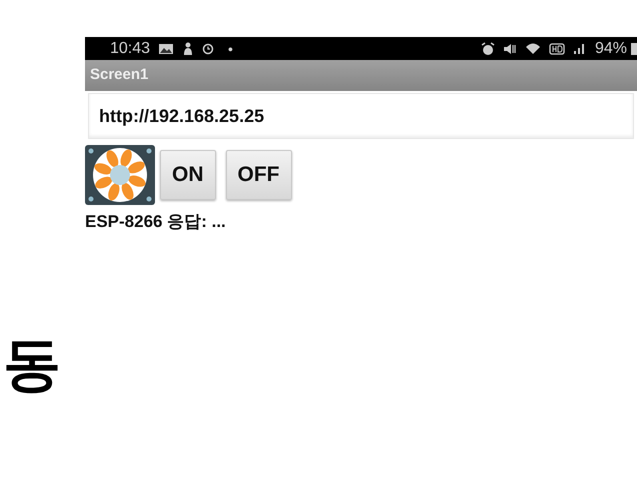  Describe the element at coordinates (610, 48) in the screenshot. I see `battery-percent: 94%` at that location.